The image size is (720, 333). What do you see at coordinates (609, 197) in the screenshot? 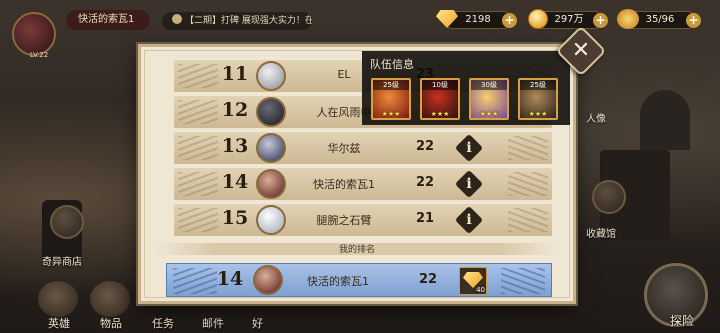
I see `collection-icon` at bounding box center [609, 197].